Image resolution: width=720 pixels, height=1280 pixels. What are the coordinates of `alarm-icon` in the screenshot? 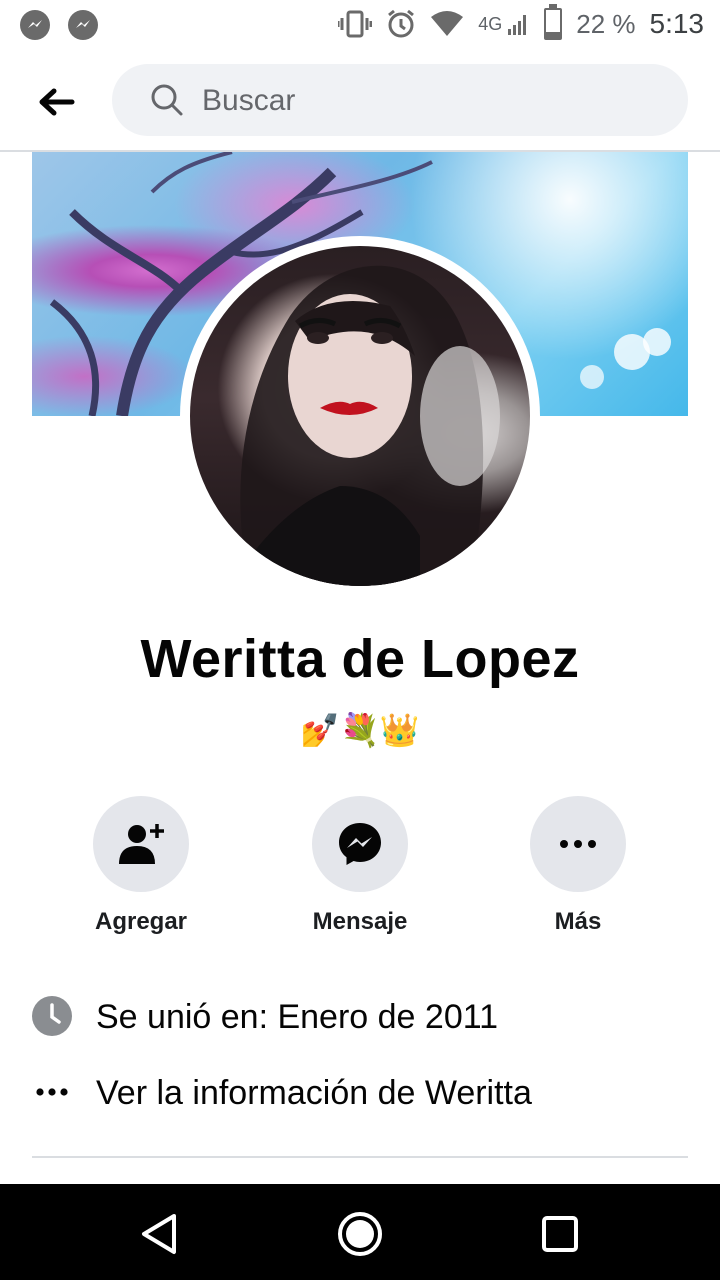 It's located at (401, 23).